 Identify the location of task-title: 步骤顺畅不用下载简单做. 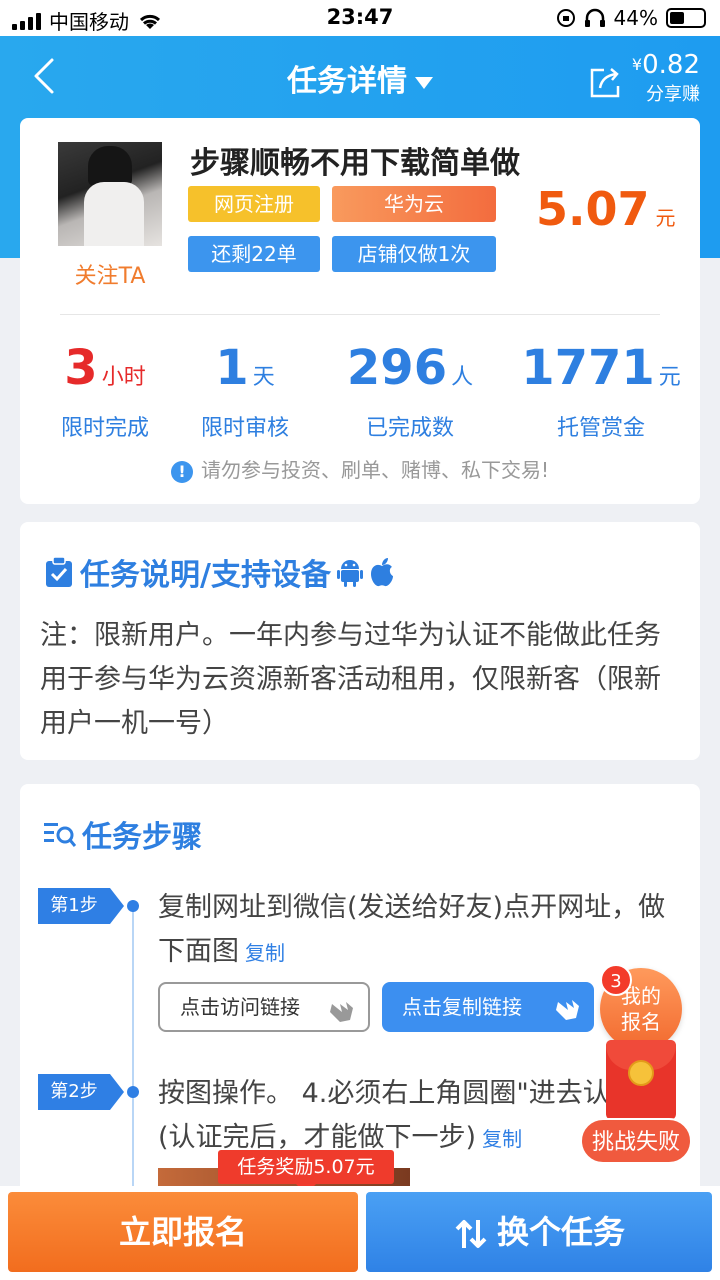
(355, 163).